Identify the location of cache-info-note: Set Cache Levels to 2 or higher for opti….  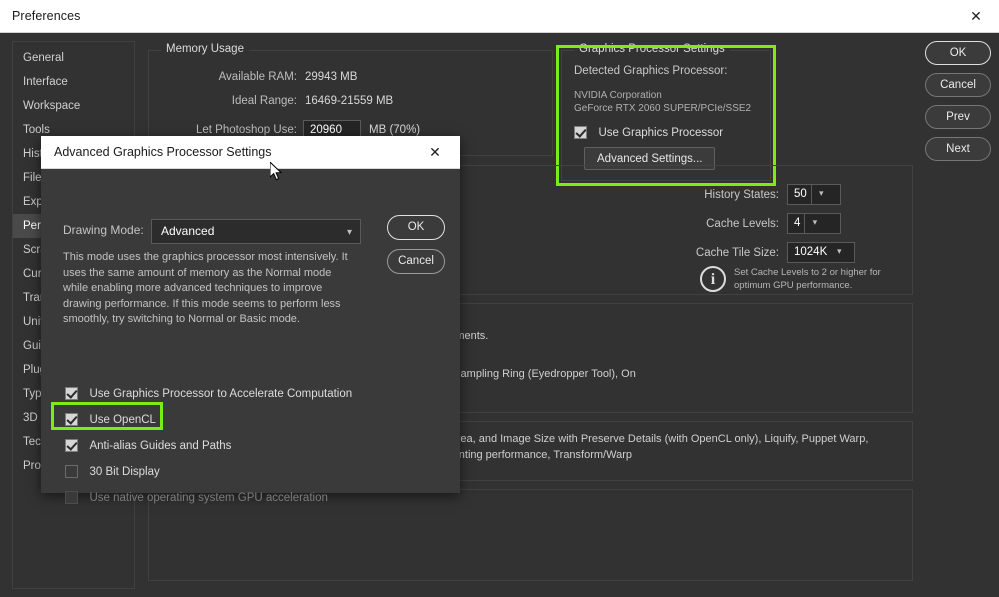
(807, 279).